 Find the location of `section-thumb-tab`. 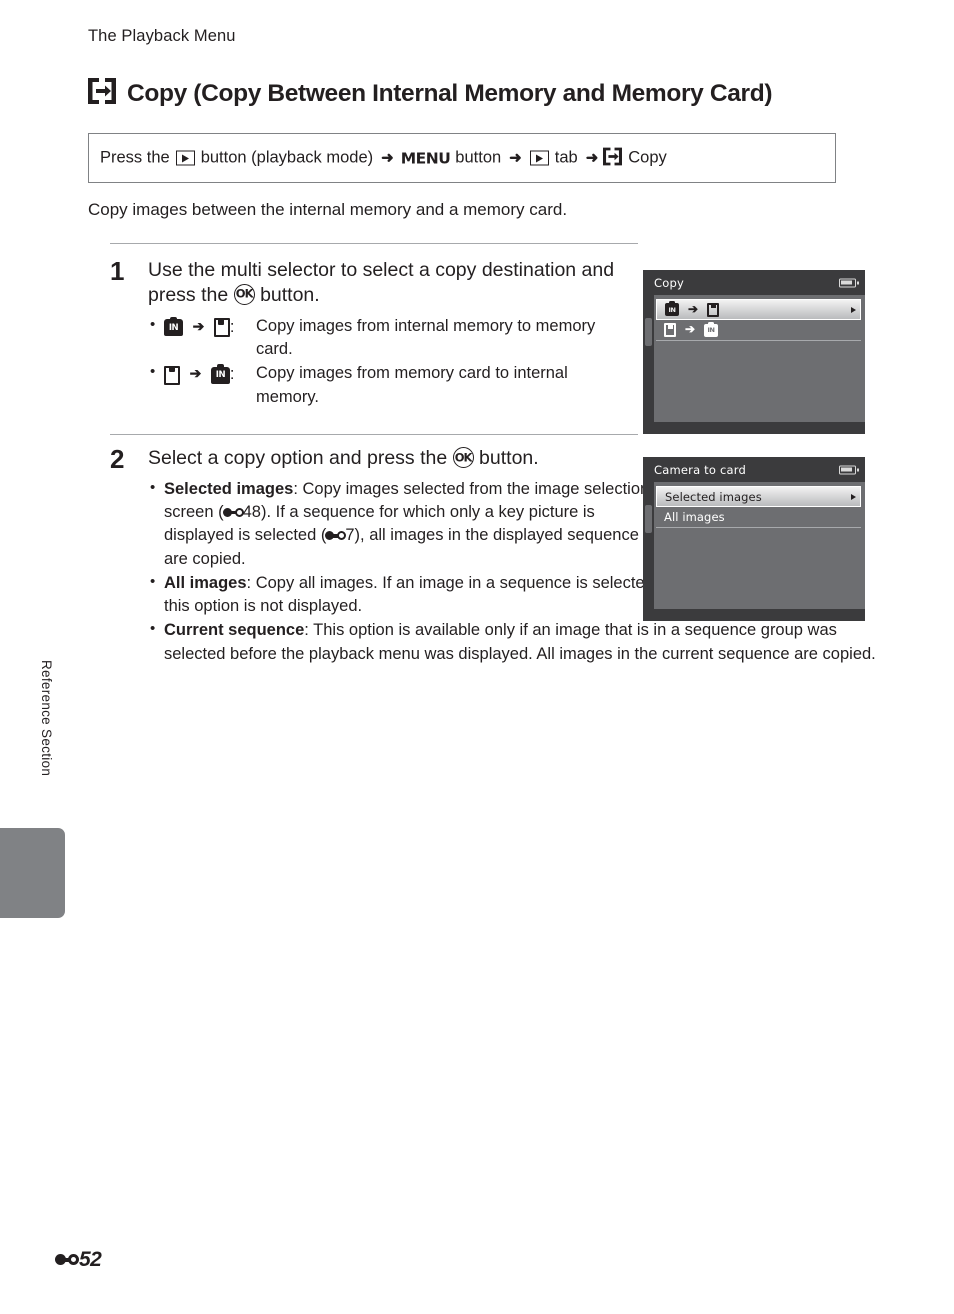

section-thumb-tab is located at coordinates (32, 873).